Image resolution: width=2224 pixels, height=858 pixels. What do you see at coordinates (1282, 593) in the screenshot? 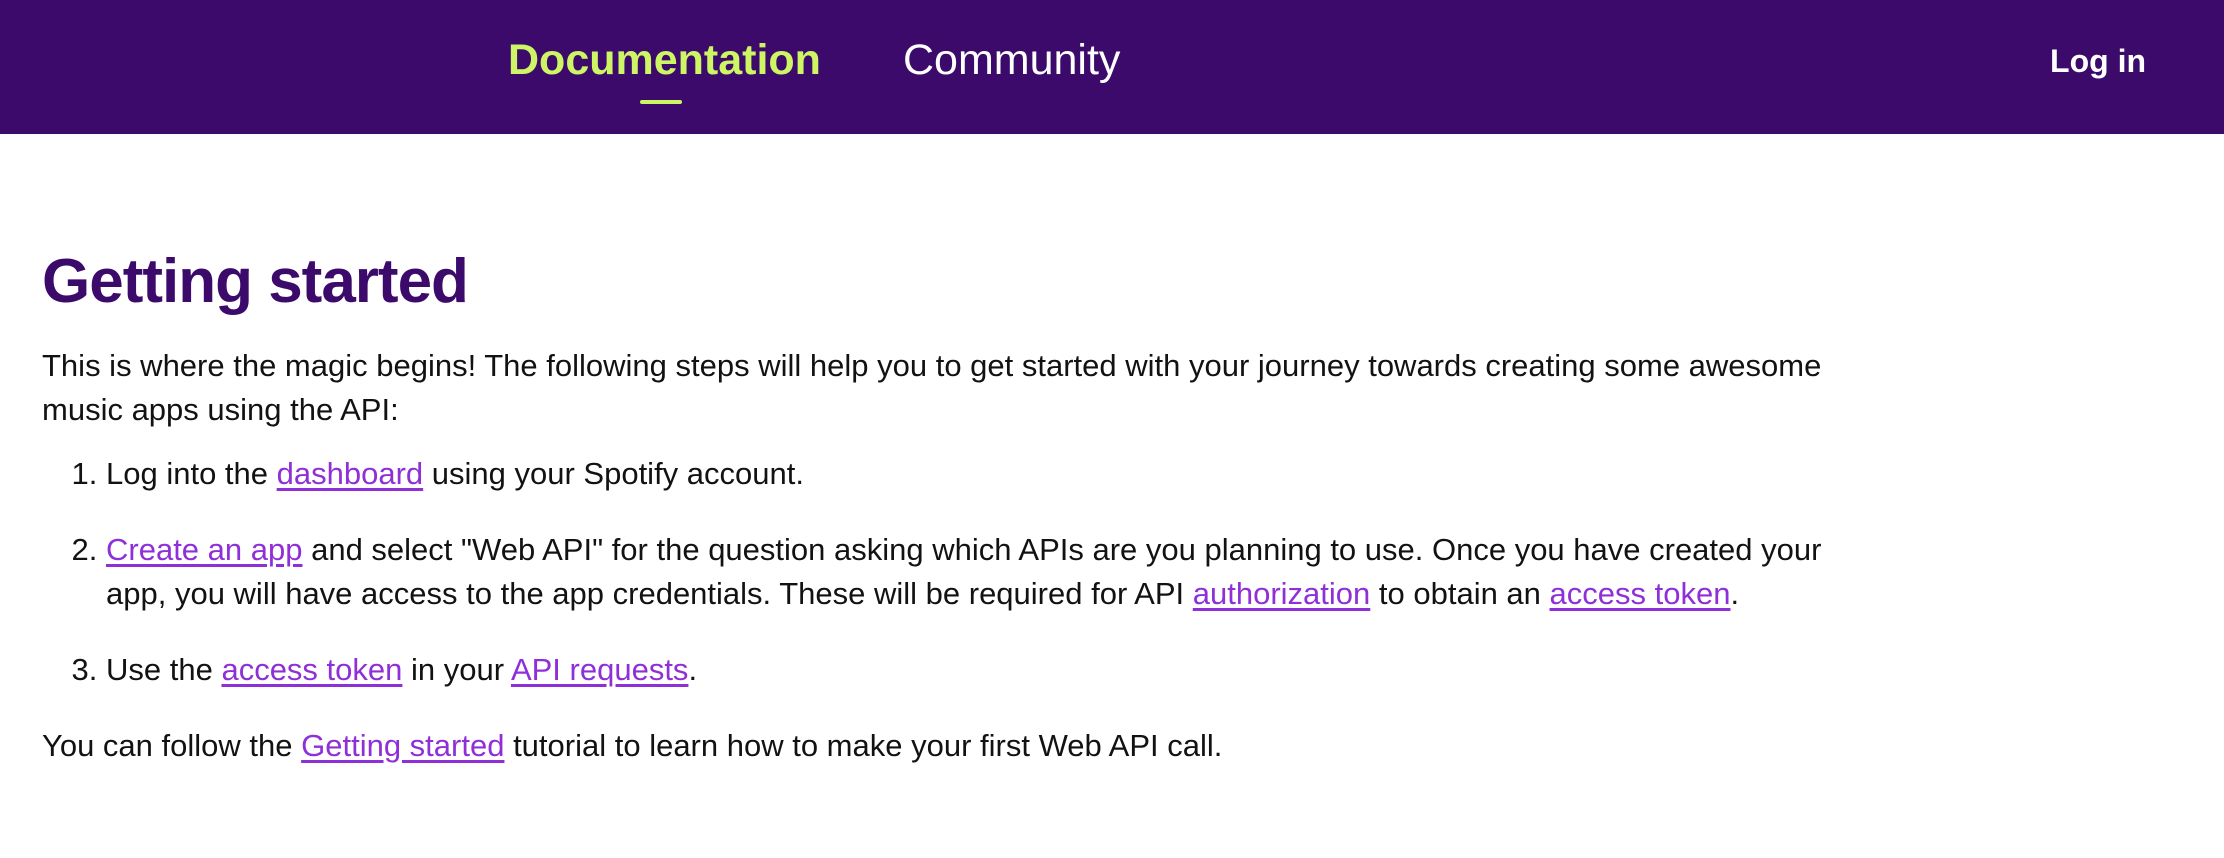
I see `authorization-link: authorization` at bounding box center [1282, 593].